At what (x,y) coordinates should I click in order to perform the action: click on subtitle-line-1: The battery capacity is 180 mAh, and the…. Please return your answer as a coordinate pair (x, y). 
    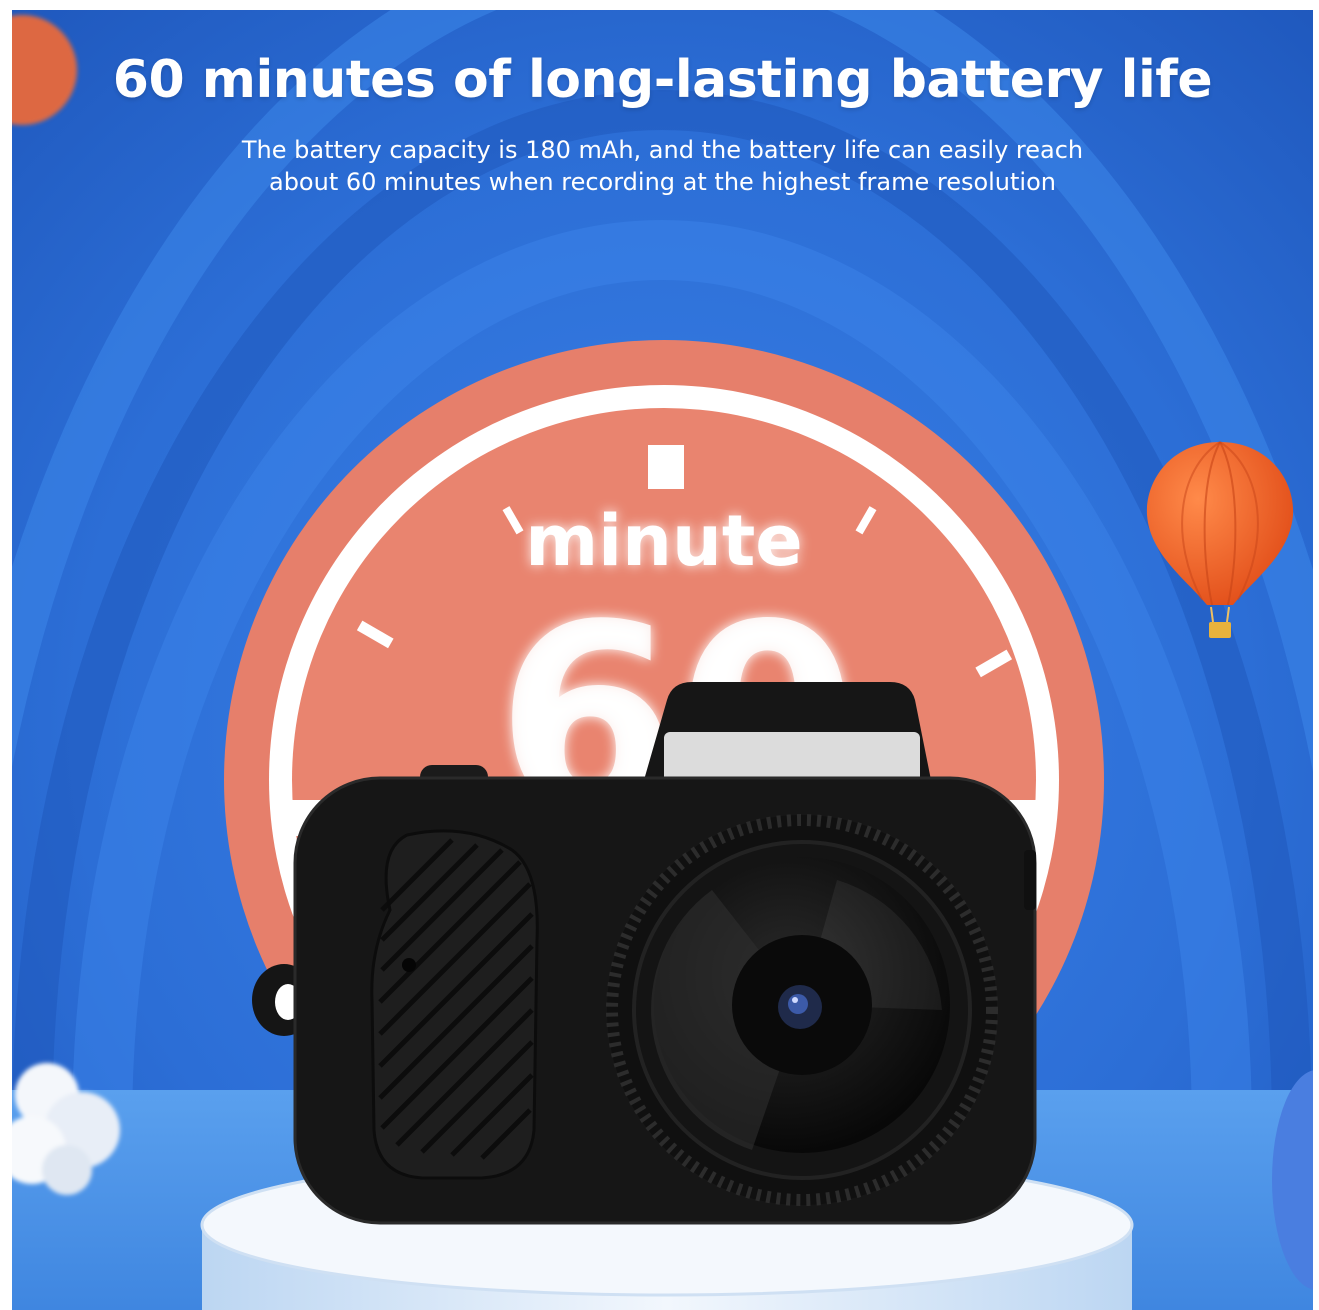
    Looking at the image, I should click on (662, 150).